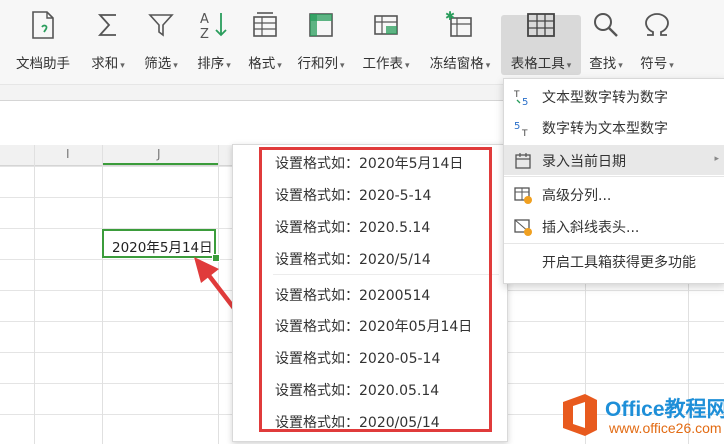 This screenshot has width=724, height=444. What do you see at coordinates (460, 25) in the screenshot?
I see `freeze-panes-icon: ✱` at bounding box center [460, 25].